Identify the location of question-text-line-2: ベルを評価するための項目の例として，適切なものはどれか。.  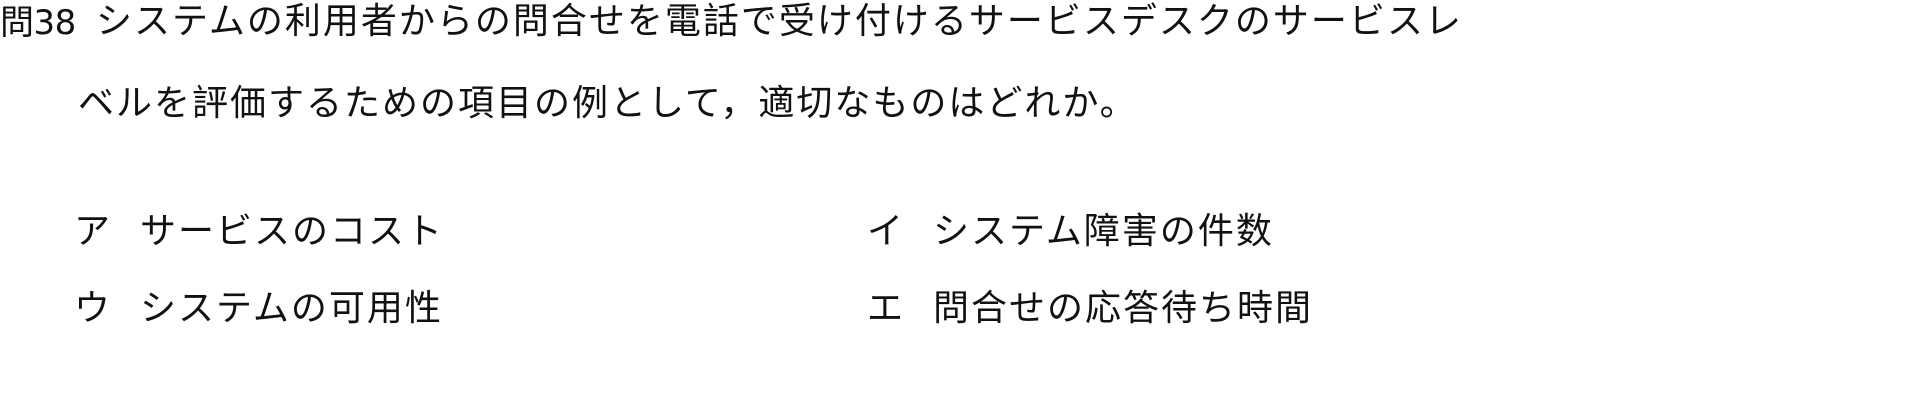
(608, 103).